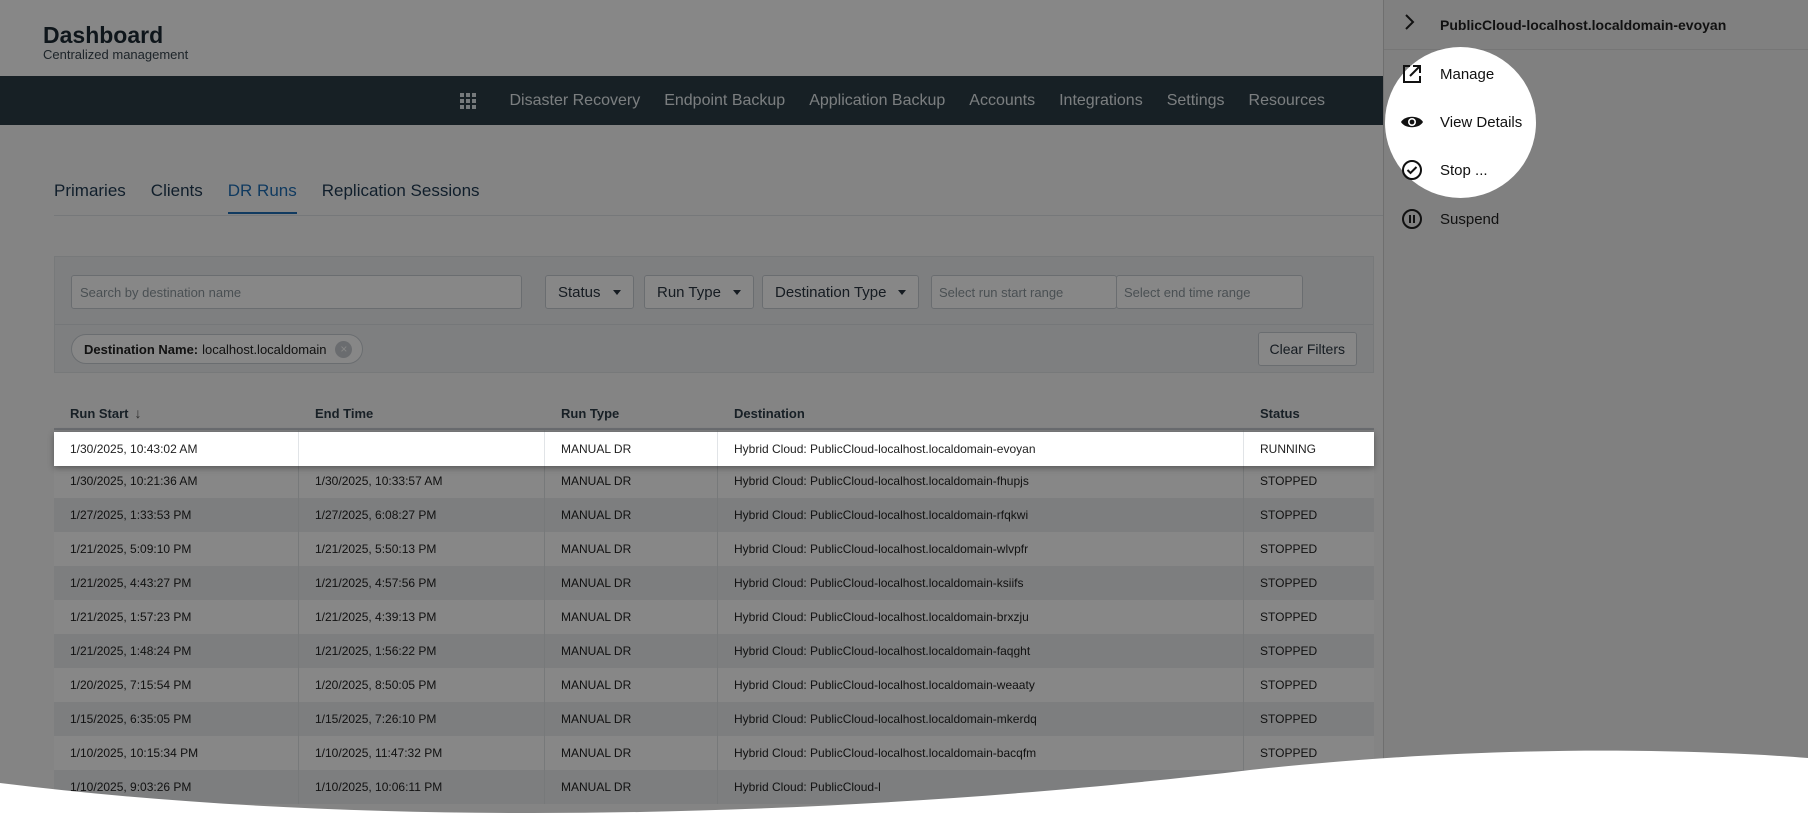 The width and height of the screenshot is (1808, 813). What do you see at coordinates (1412, 219) in the screenshot?
I see `pause-circle-icon` at bounding box center [1412, 219].